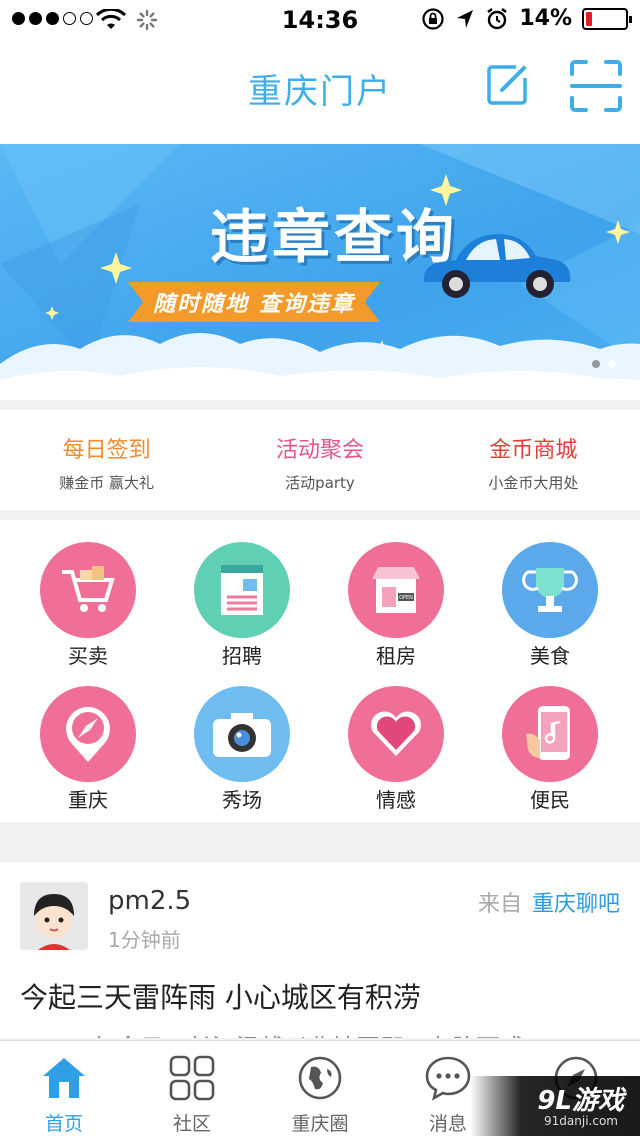 The height and width of the screenshot is (1136, 640). I want to click on grid-item-rent: OPEN 租房, so click(396, 605).